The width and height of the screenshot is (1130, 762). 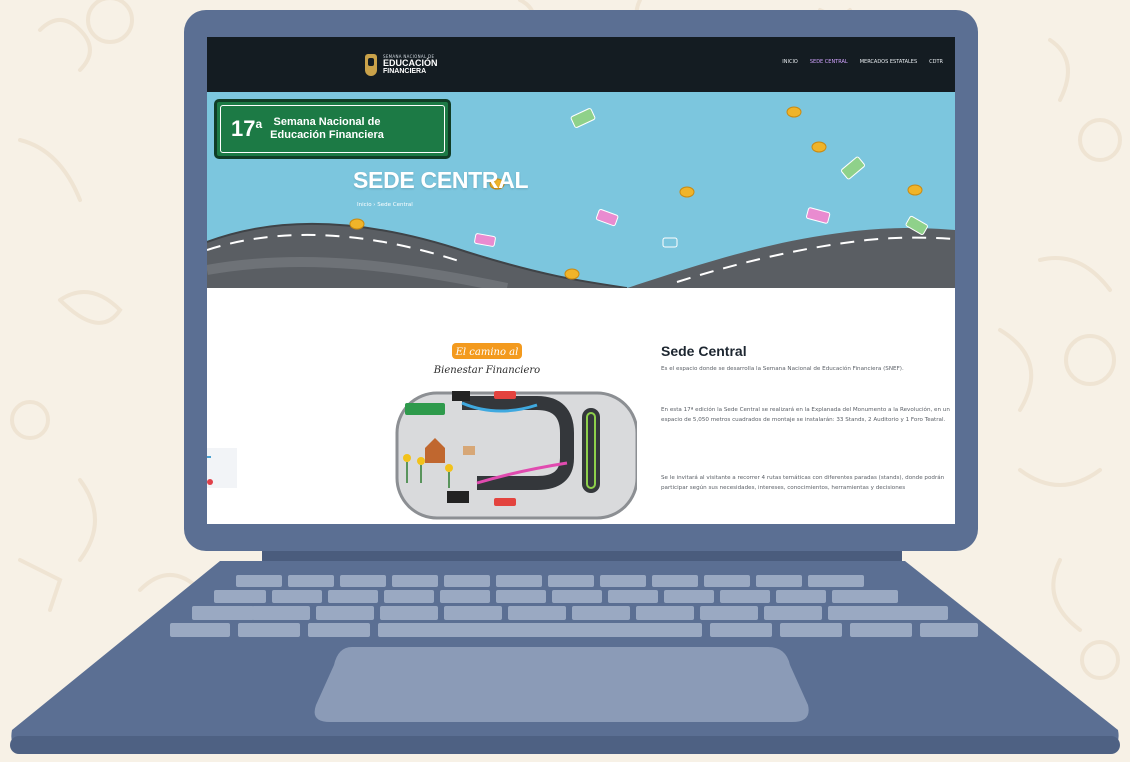 I want to click on badge-number: 17a, so click(x=247, y=128).